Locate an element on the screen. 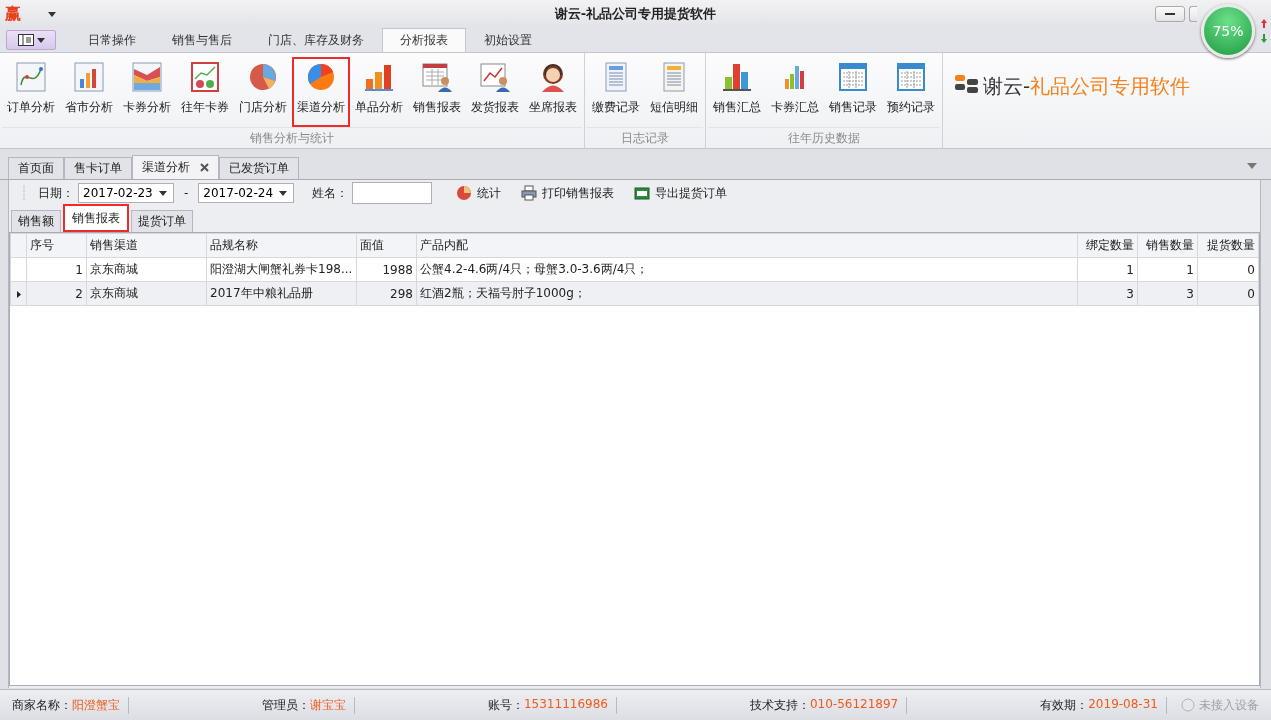 The image size is (1271, 720). name-input-field is located at coordinates (392, 193).